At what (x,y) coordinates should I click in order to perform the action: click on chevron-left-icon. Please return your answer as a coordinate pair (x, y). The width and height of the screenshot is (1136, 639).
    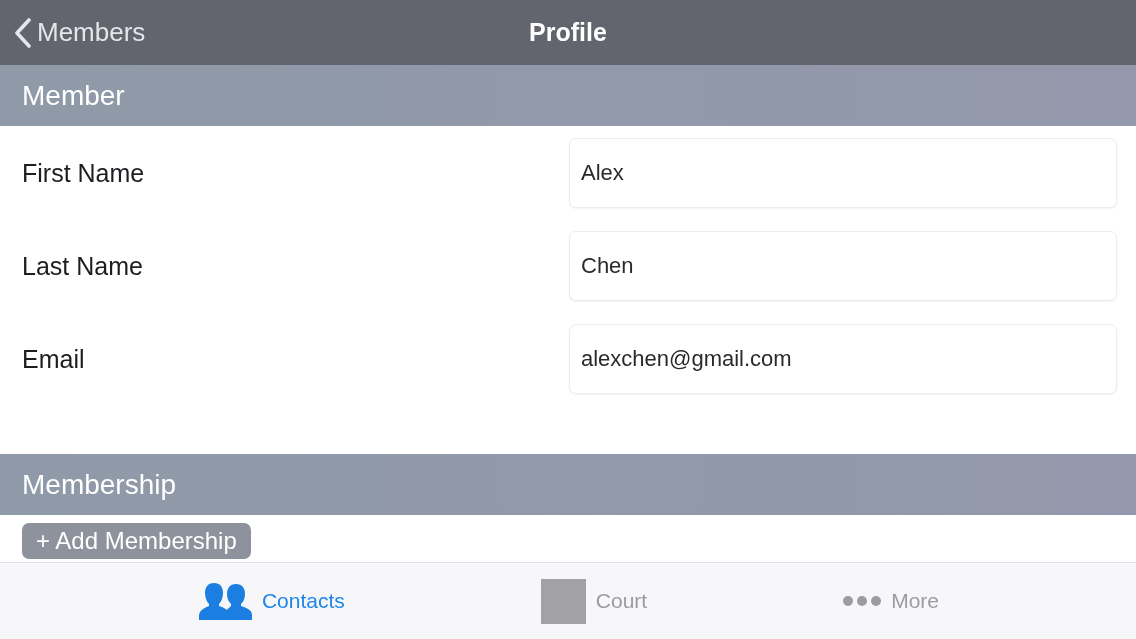
    Looking at the image, I should click on (23, 32).